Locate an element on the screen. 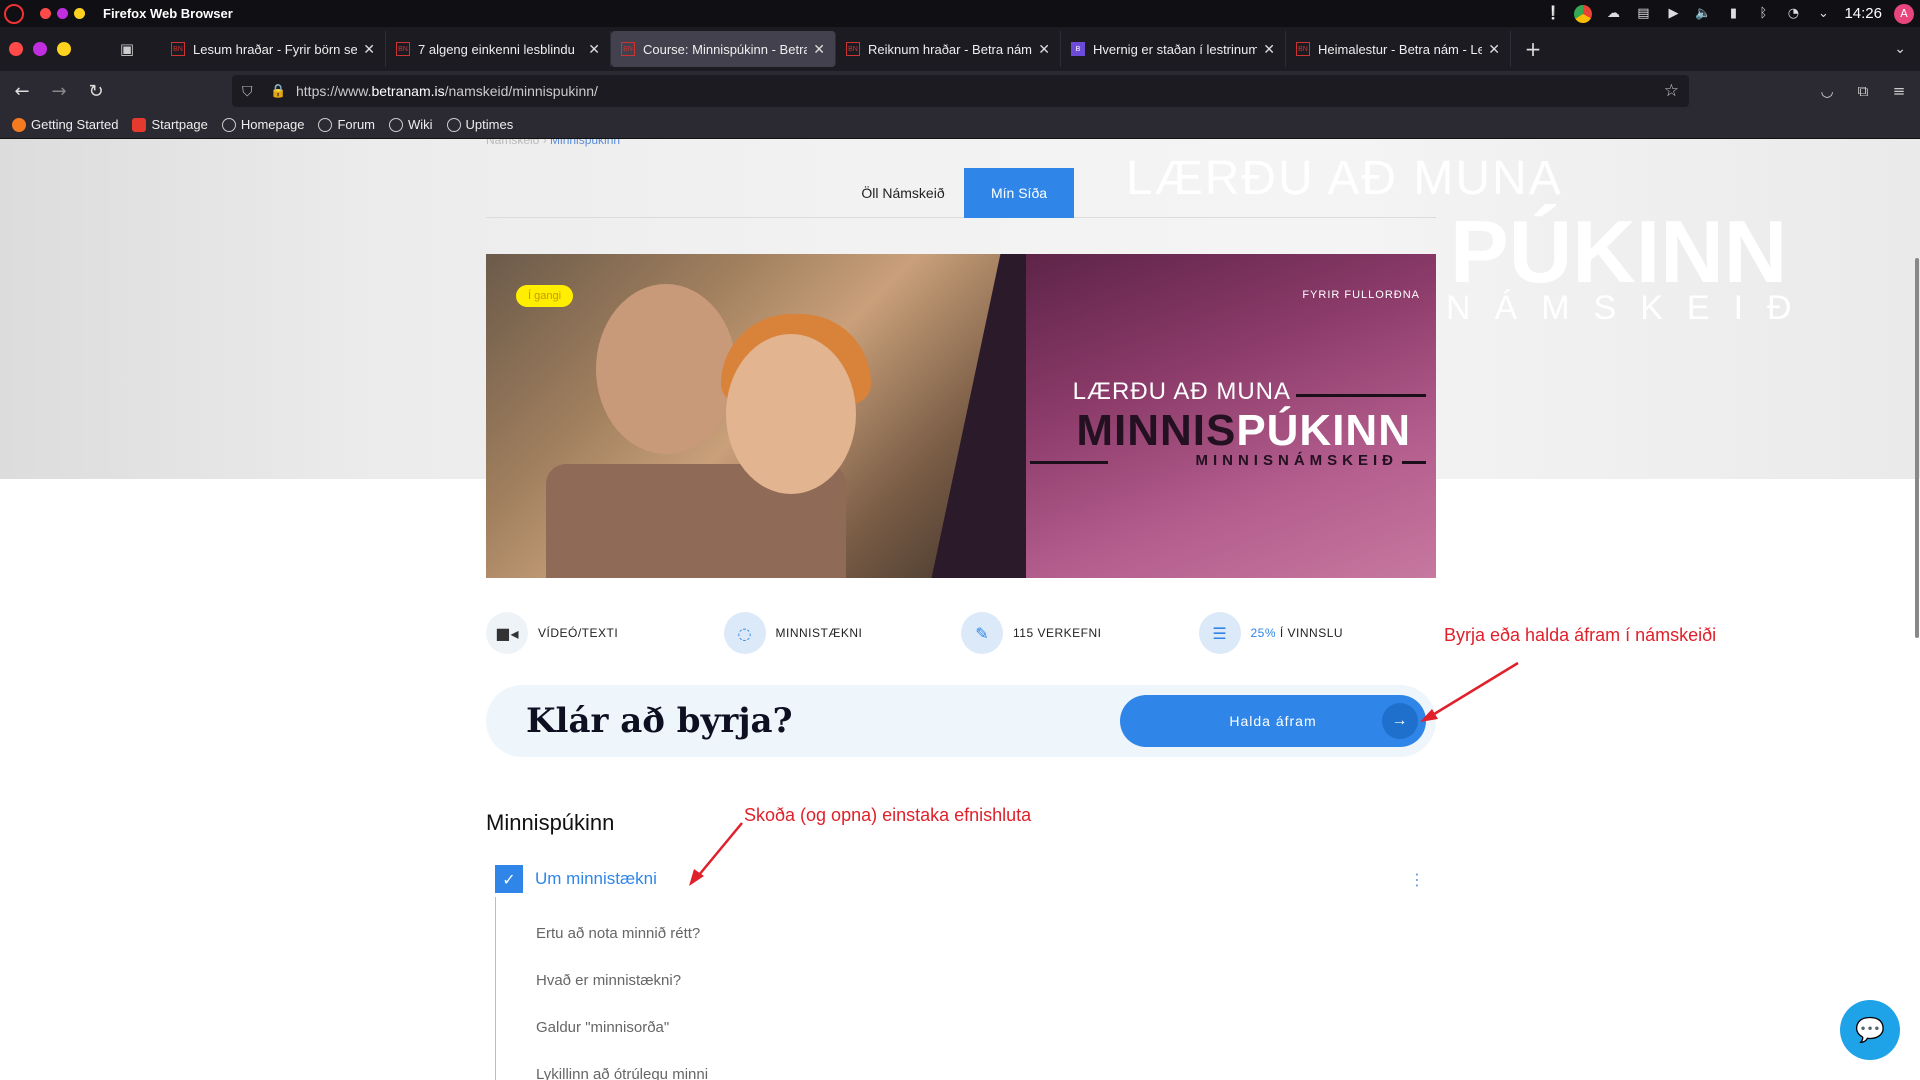 The image size is (1920, 1080). lock-icon: 🔒 is located at coordinates (278, 91).